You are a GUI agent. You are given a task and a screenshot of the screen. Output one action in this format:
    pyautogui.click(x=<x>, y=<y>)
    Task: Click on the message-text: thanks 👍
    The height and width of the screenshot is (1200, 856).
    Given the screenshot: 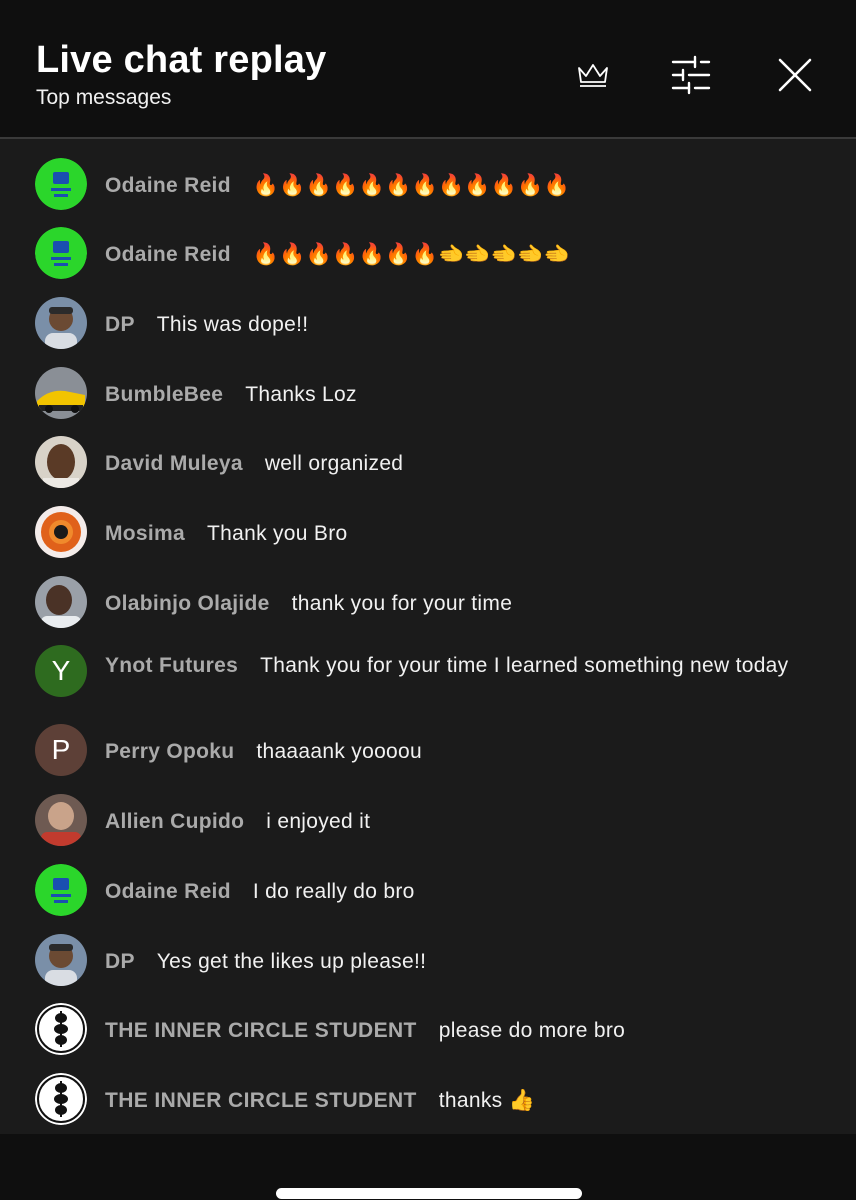 What is the action you would take?
    pyautogui.click(x=487, y=1100)
    